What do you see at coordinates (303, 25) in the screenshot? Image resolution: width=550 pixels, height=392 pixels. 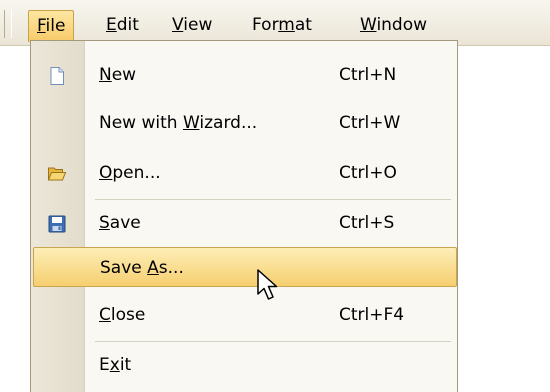 I see `menu-format-label-rest: at` at bounding box center [303, 25].